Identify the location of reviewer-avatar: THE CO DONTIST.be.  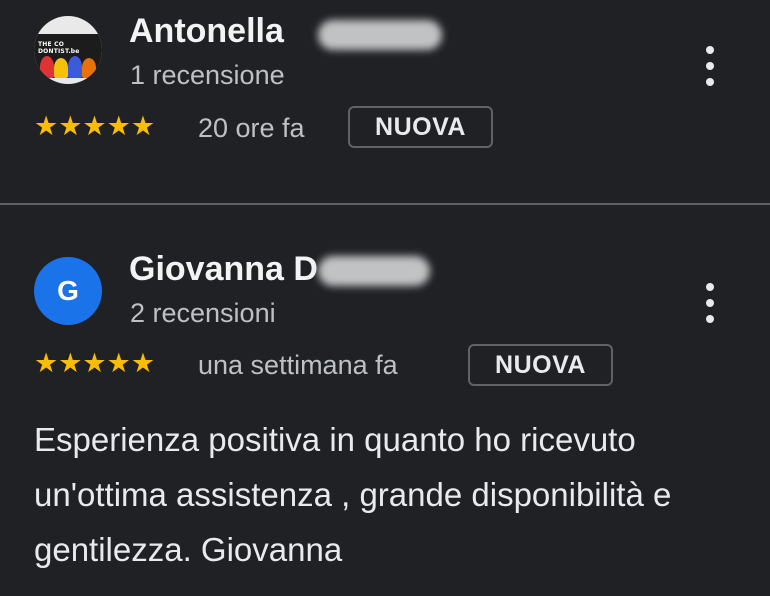
(68, 50).